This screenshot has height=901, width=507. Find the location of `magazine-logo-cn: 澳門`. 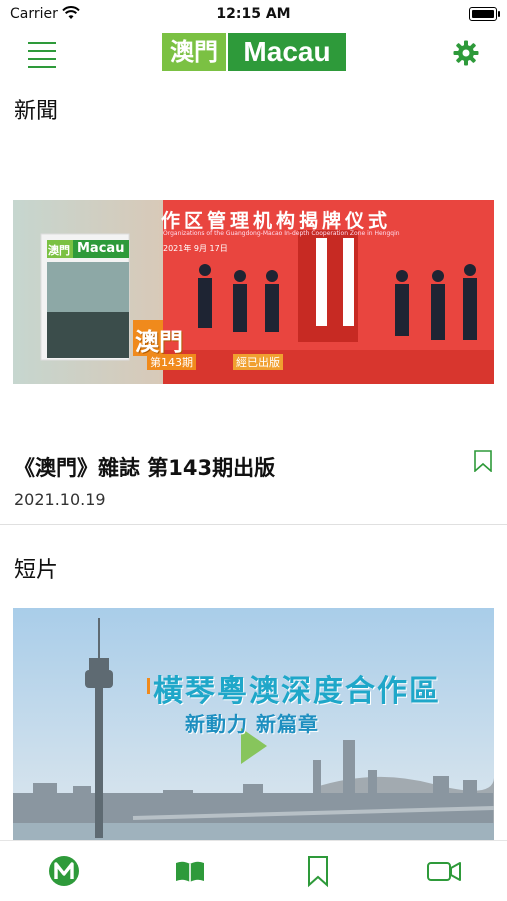

magazine-logo-cn: 澳門 is located at coordinates (59, 250).